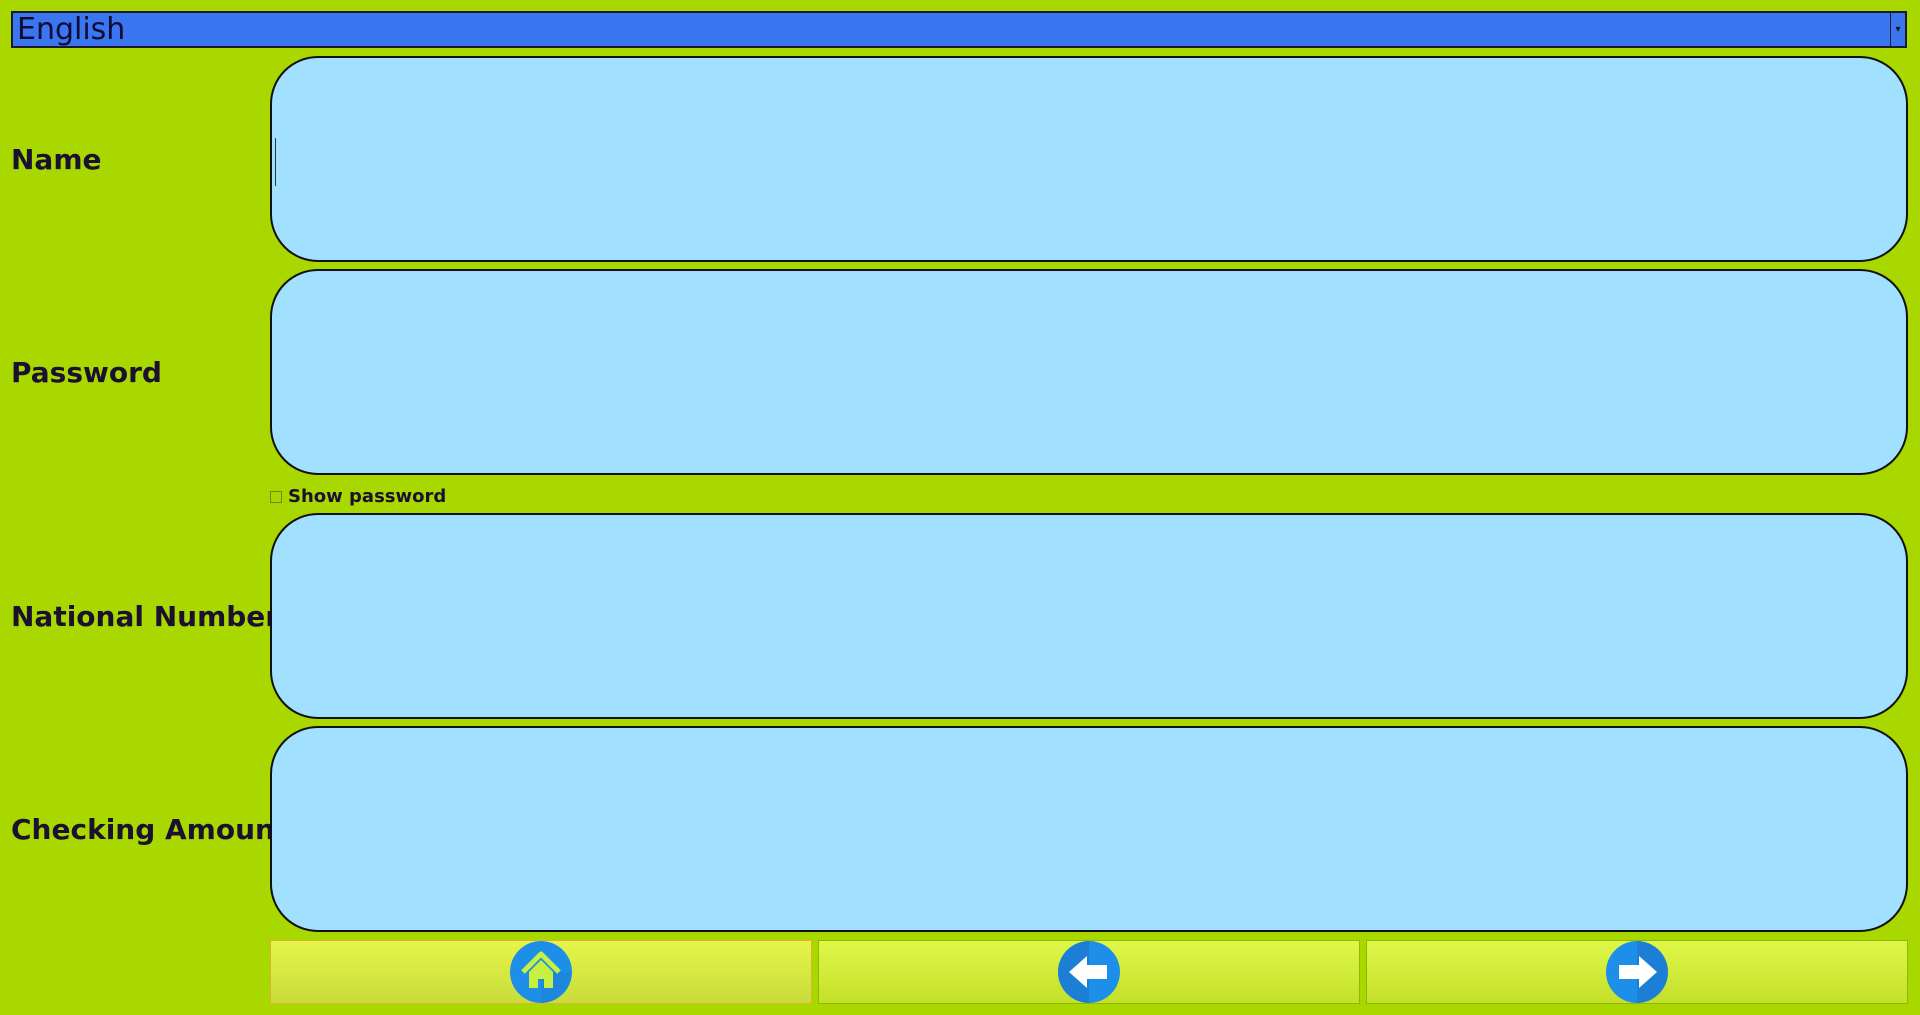 The image size is (1920, 1015). Describe the element at coordinates (71, 29) in the screenshot. I see `language-select-value: English` at that location.